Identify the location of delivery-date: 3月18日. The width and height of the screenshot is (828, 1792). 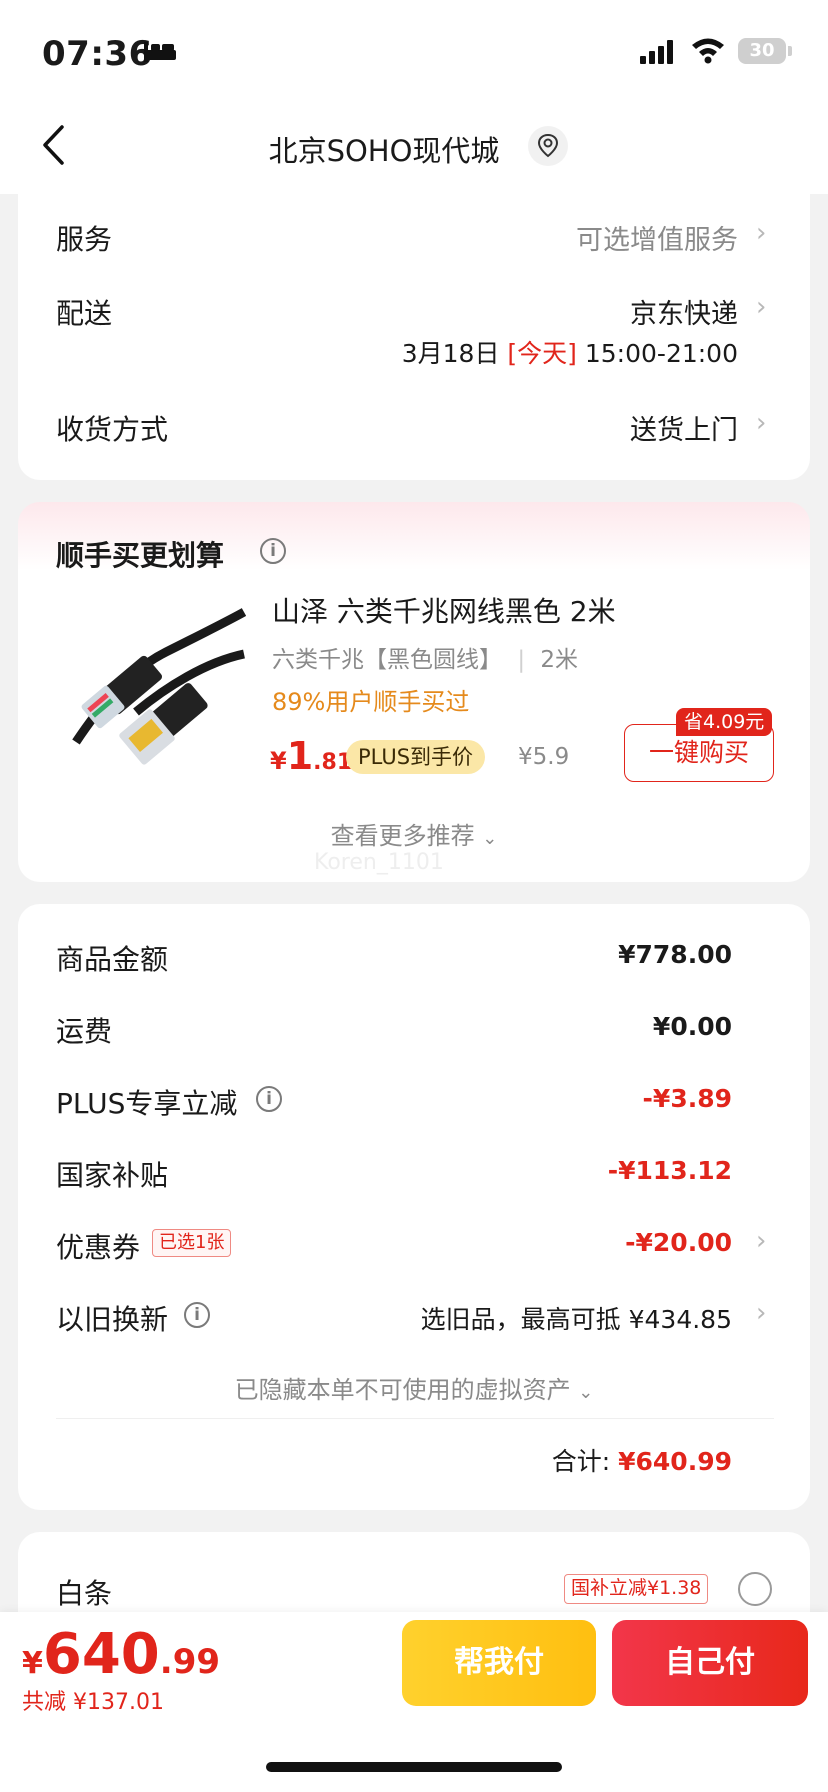
(450, 353).